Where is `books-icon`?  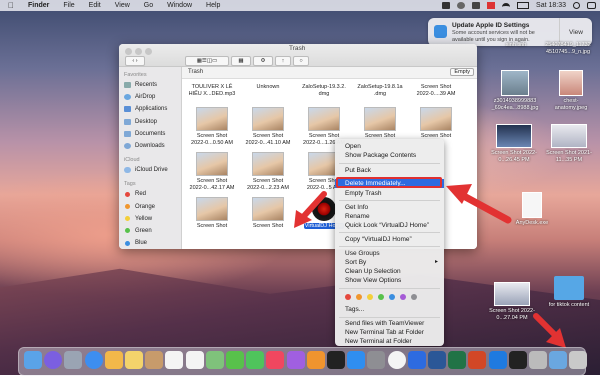
books-icon is located at coordinates (315, 360).